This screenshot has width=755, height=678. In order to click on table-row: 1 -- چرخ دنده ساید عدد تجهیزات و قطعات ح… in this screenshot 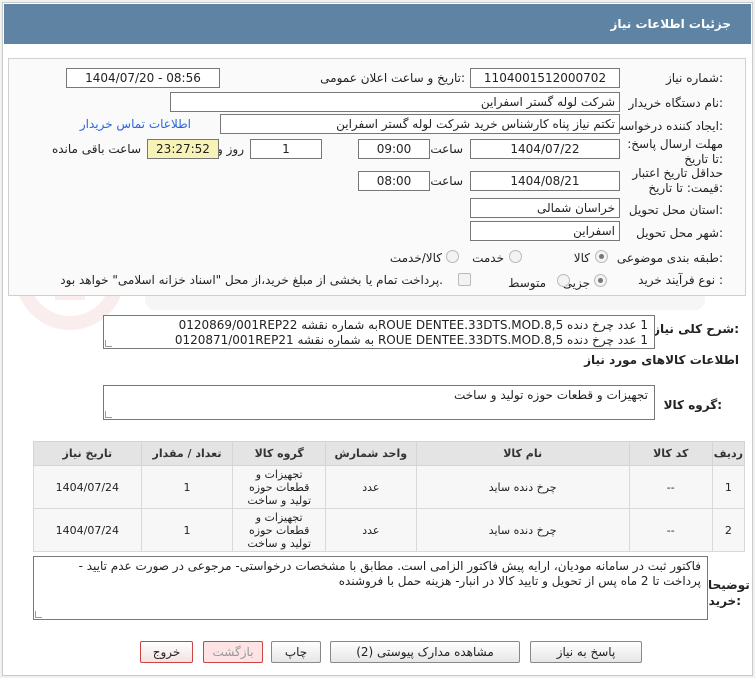, I will do `click(389, 487)`.